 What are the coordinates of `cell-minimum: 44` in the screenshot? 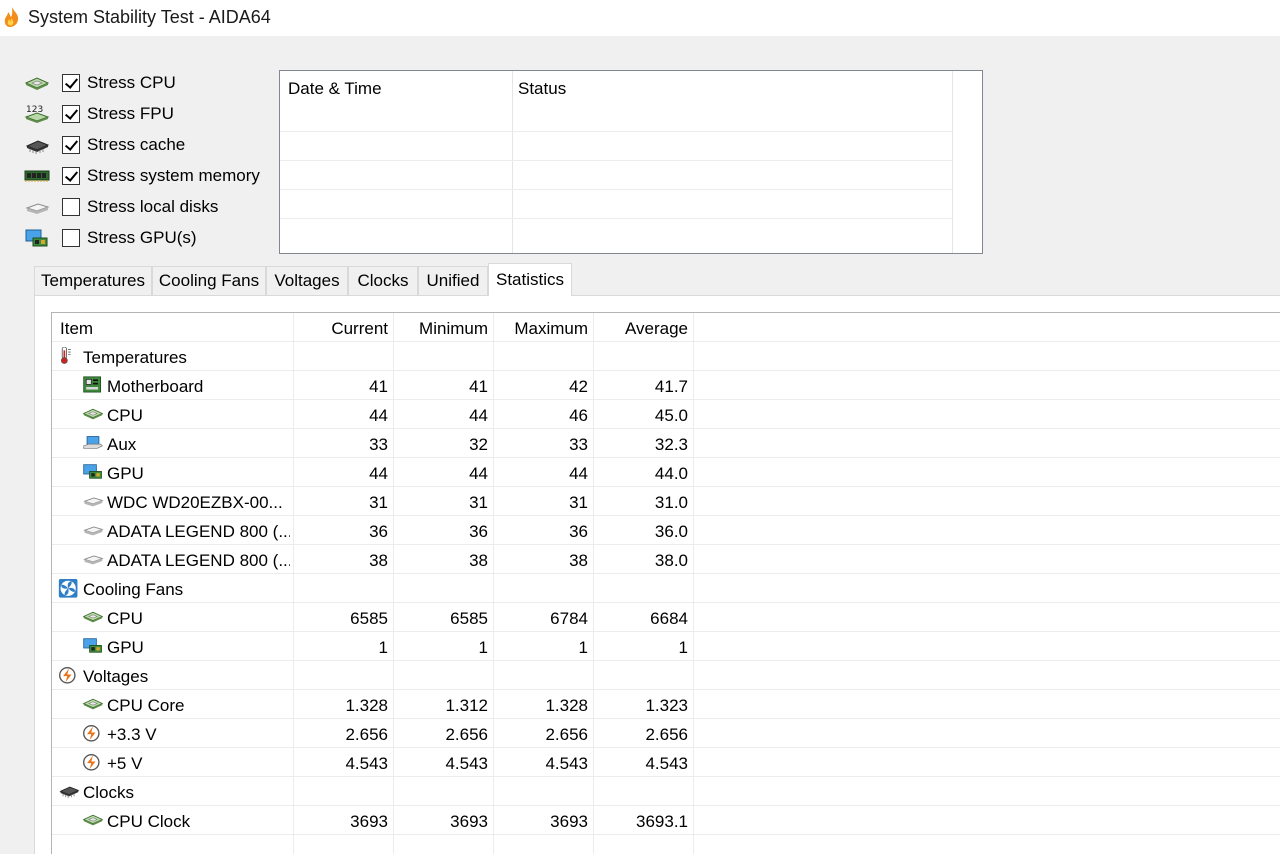 It's located at (478, 415).